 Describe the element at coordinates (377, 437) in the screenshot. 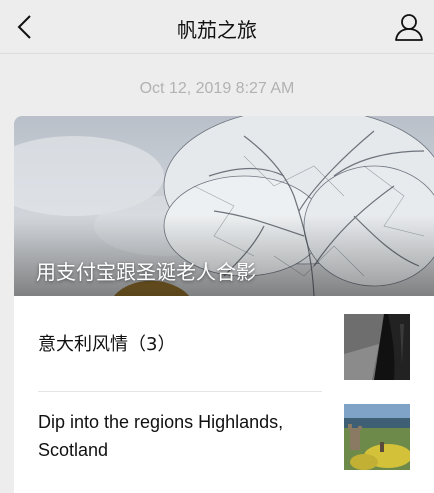

I see `scottish-castle-thumbnail` at that location.